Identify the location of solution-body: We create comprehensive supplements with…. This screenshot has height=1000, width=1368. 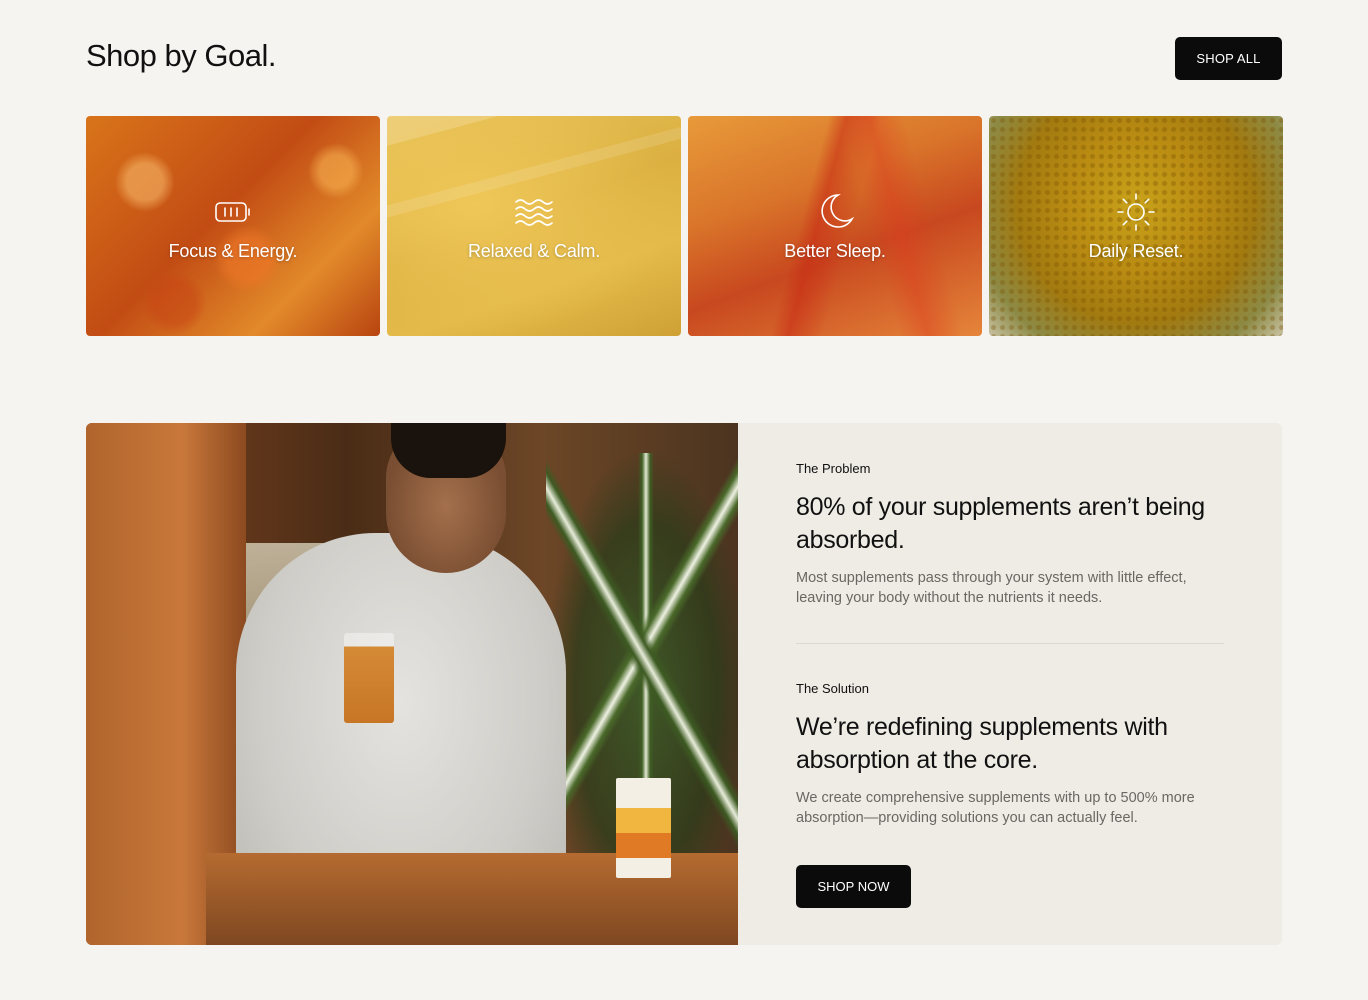
(995, 808).